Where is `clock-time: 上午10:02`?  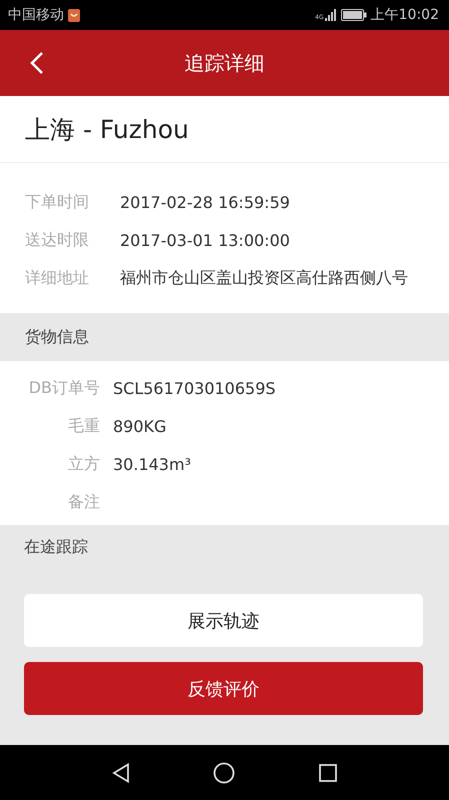 clock-time: 上午10:02 is located at coordinates (404, 15).